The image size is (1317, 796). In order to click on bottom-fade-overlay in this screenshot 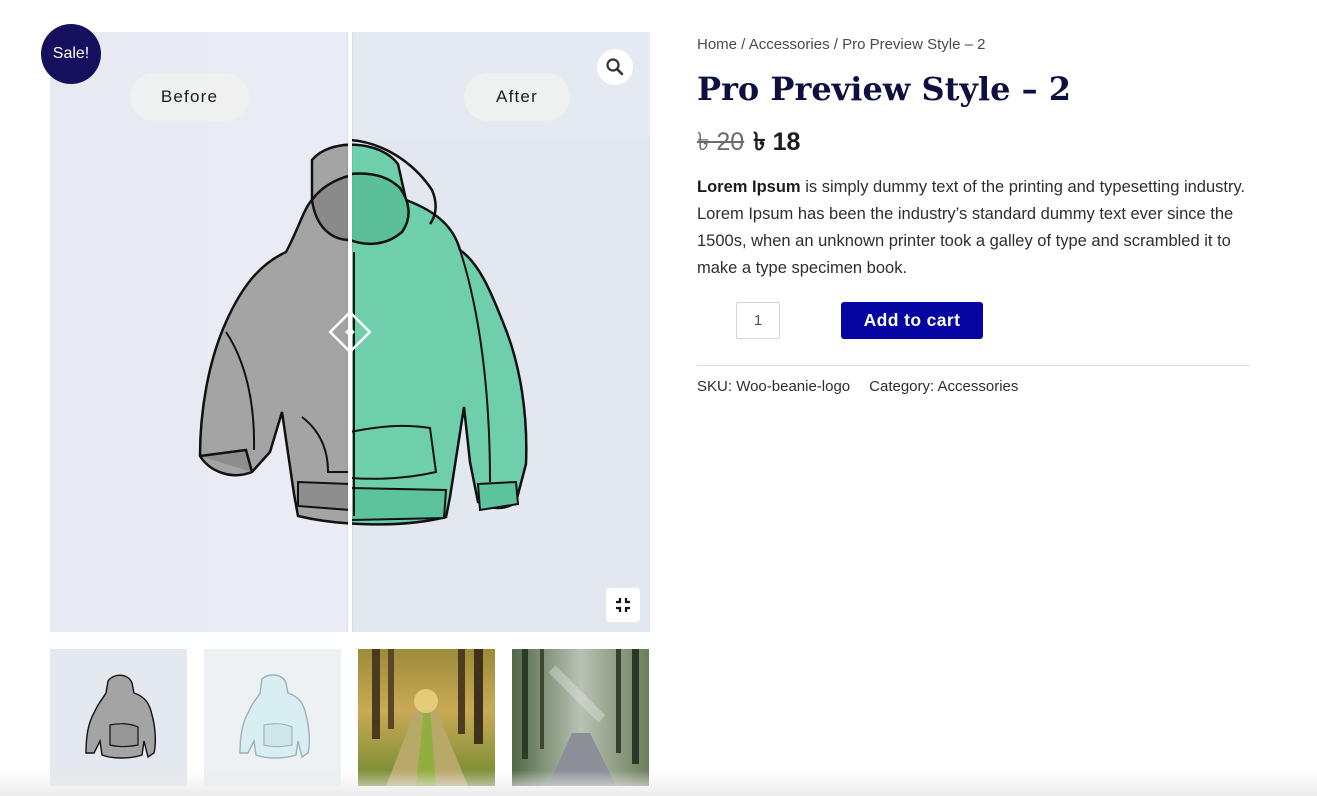, I will do `click(658, 783)`.